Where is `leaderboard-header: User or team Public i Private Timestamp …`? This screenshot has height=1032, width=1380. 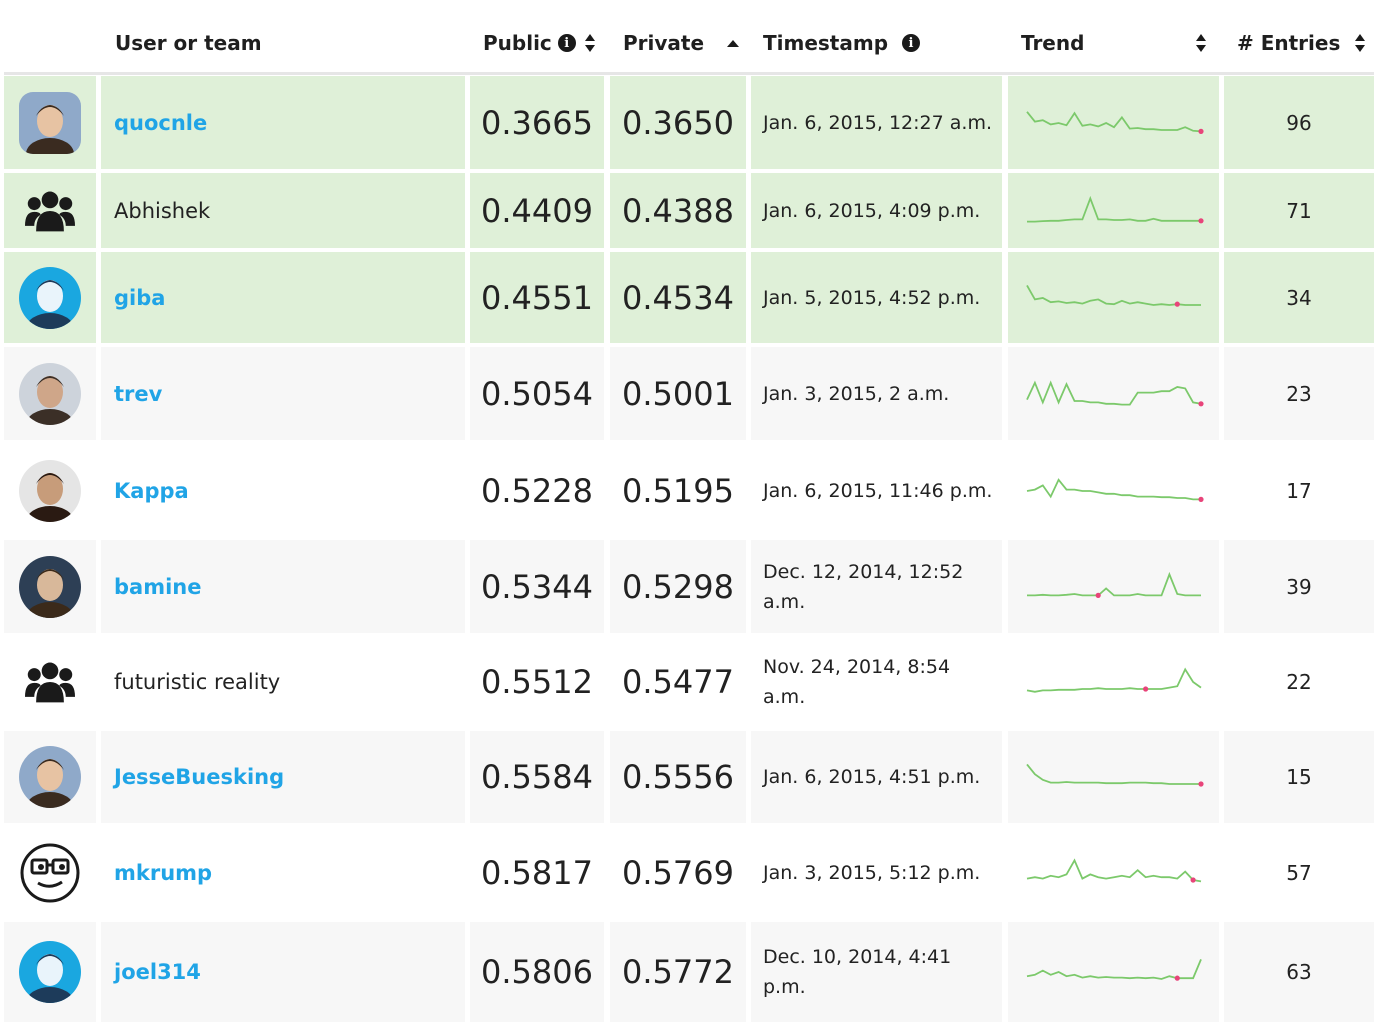 leaderboard-header: User or team Public i Private Timestamp … is located at coordinates (689, 37).